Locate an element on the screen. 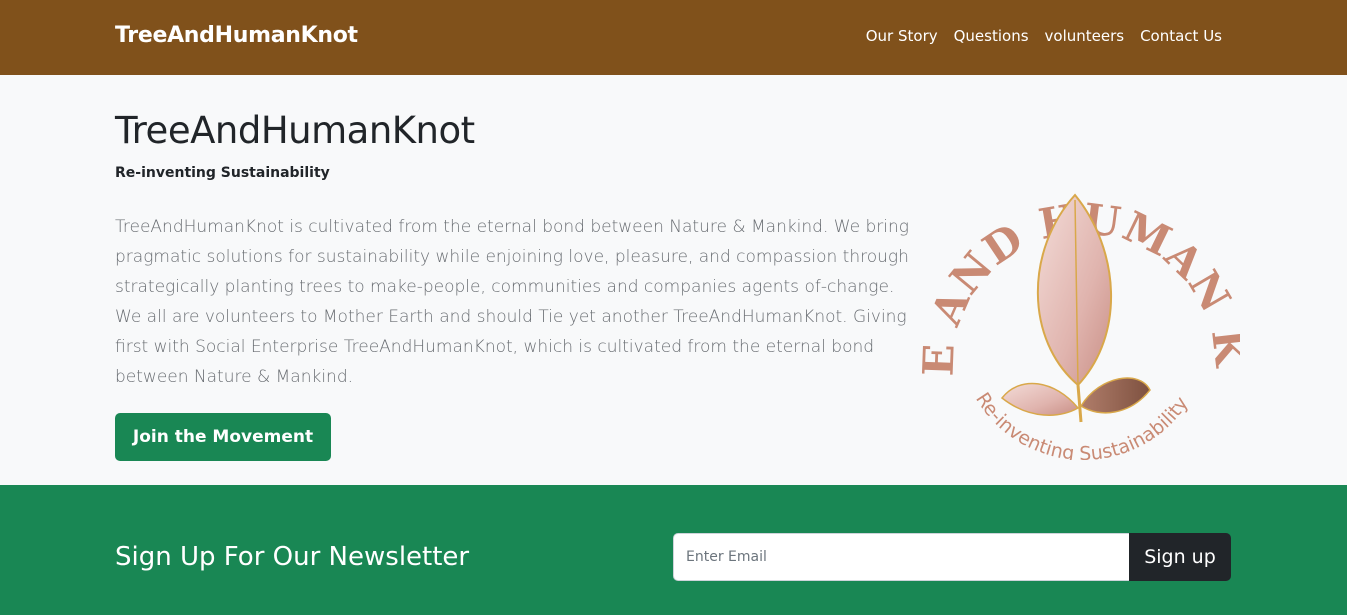 Image resolution: width=1347 pixels, height=615 pixels. hero-subtitle: Re-inventing Sustainability is located at coordinates (222, 173).